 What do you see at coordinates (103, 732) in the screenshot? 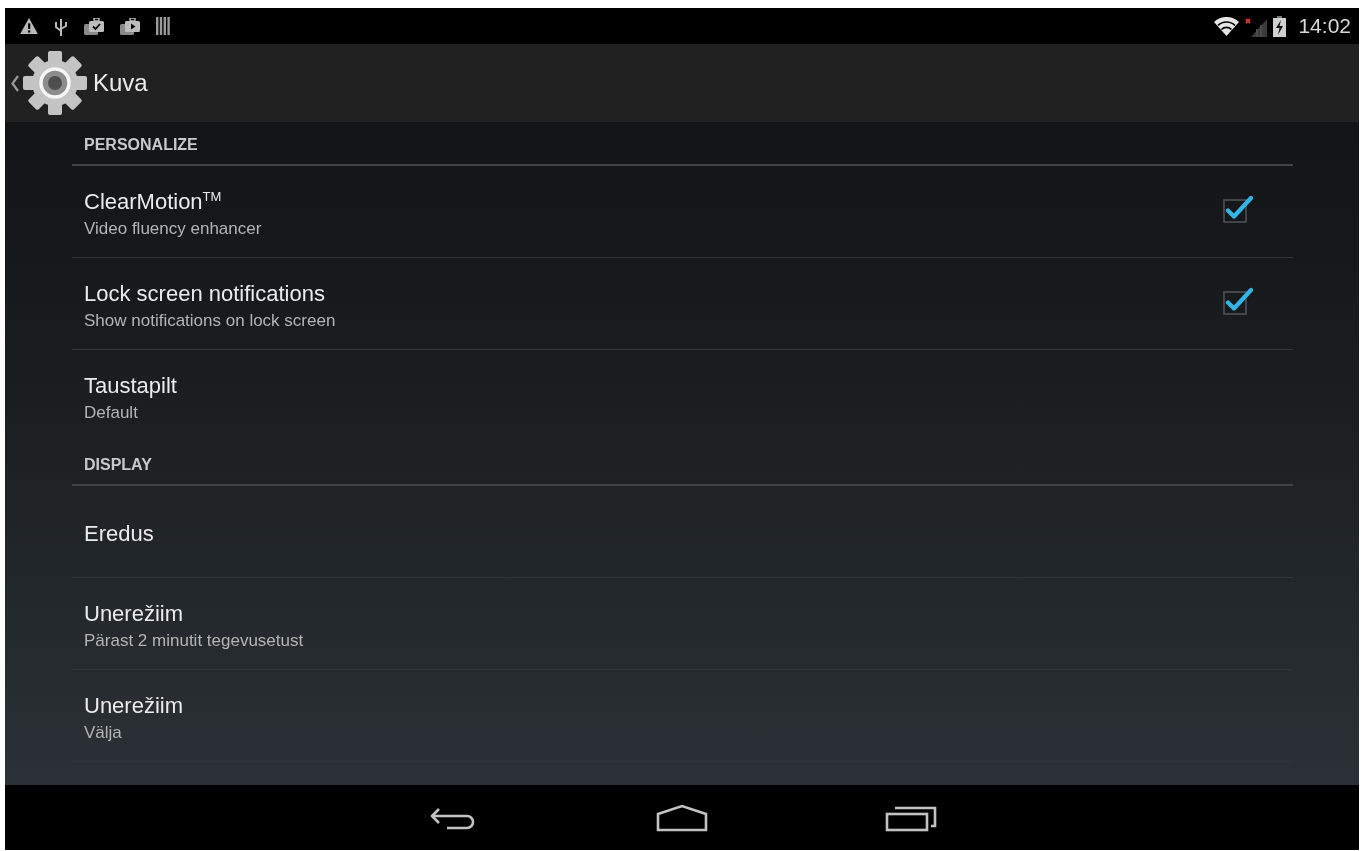
I see `setting-summary: Välja` at bounding box center [103, 732].